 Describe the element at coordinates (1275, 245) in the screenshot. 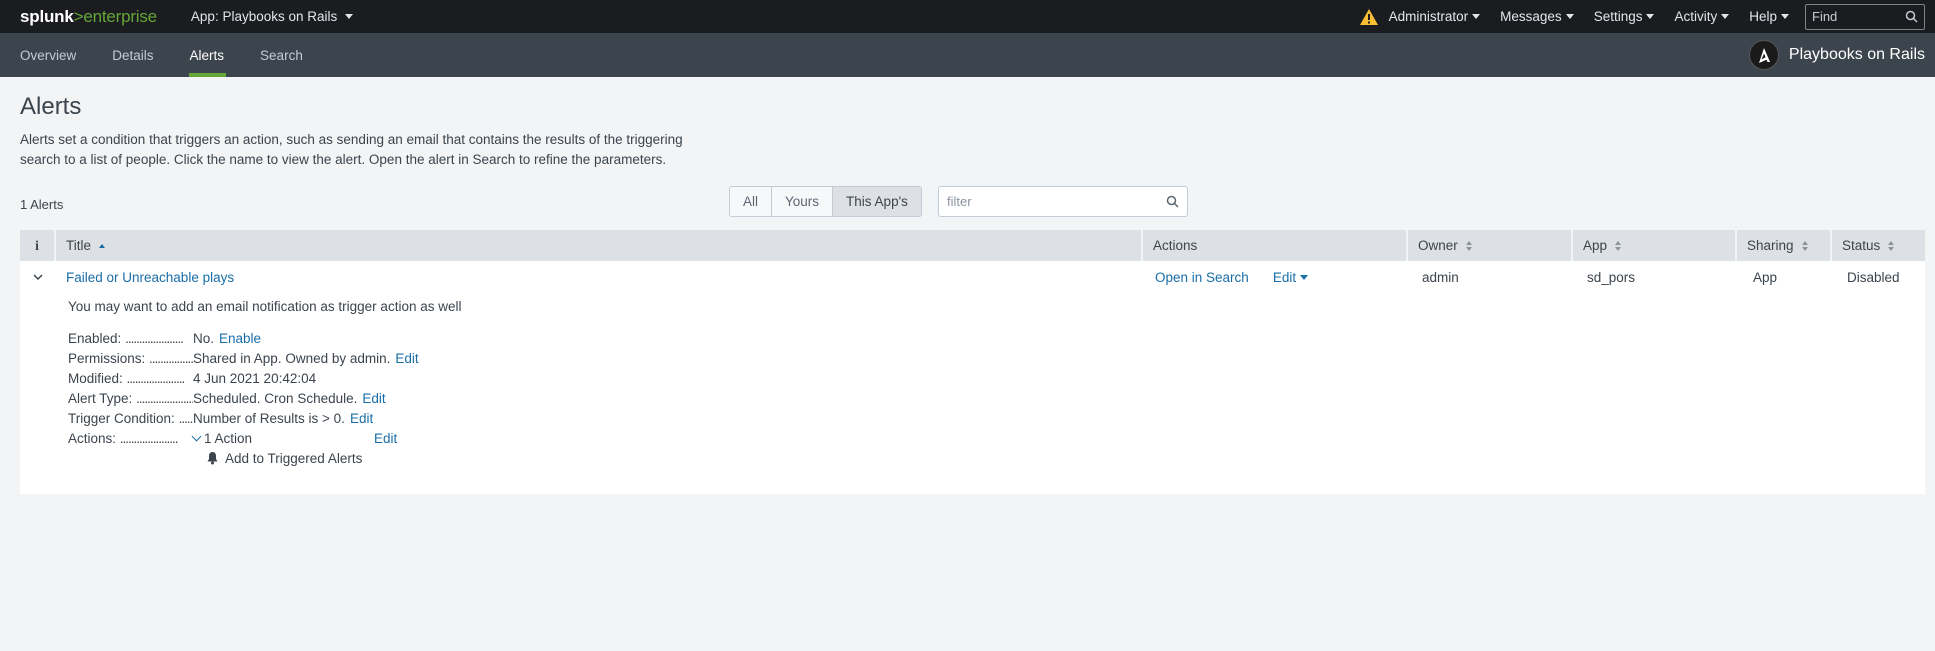

I see `actions-column-header: Actions` at that location.